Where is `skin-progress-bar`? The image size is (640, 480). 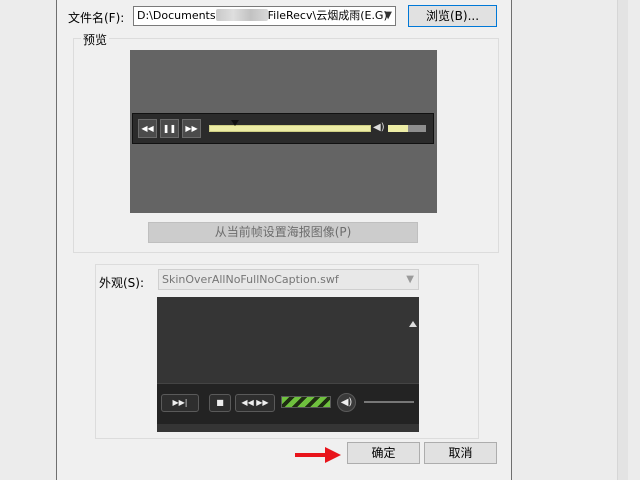 skin-progress-bar is located at coordinates (306, 402).